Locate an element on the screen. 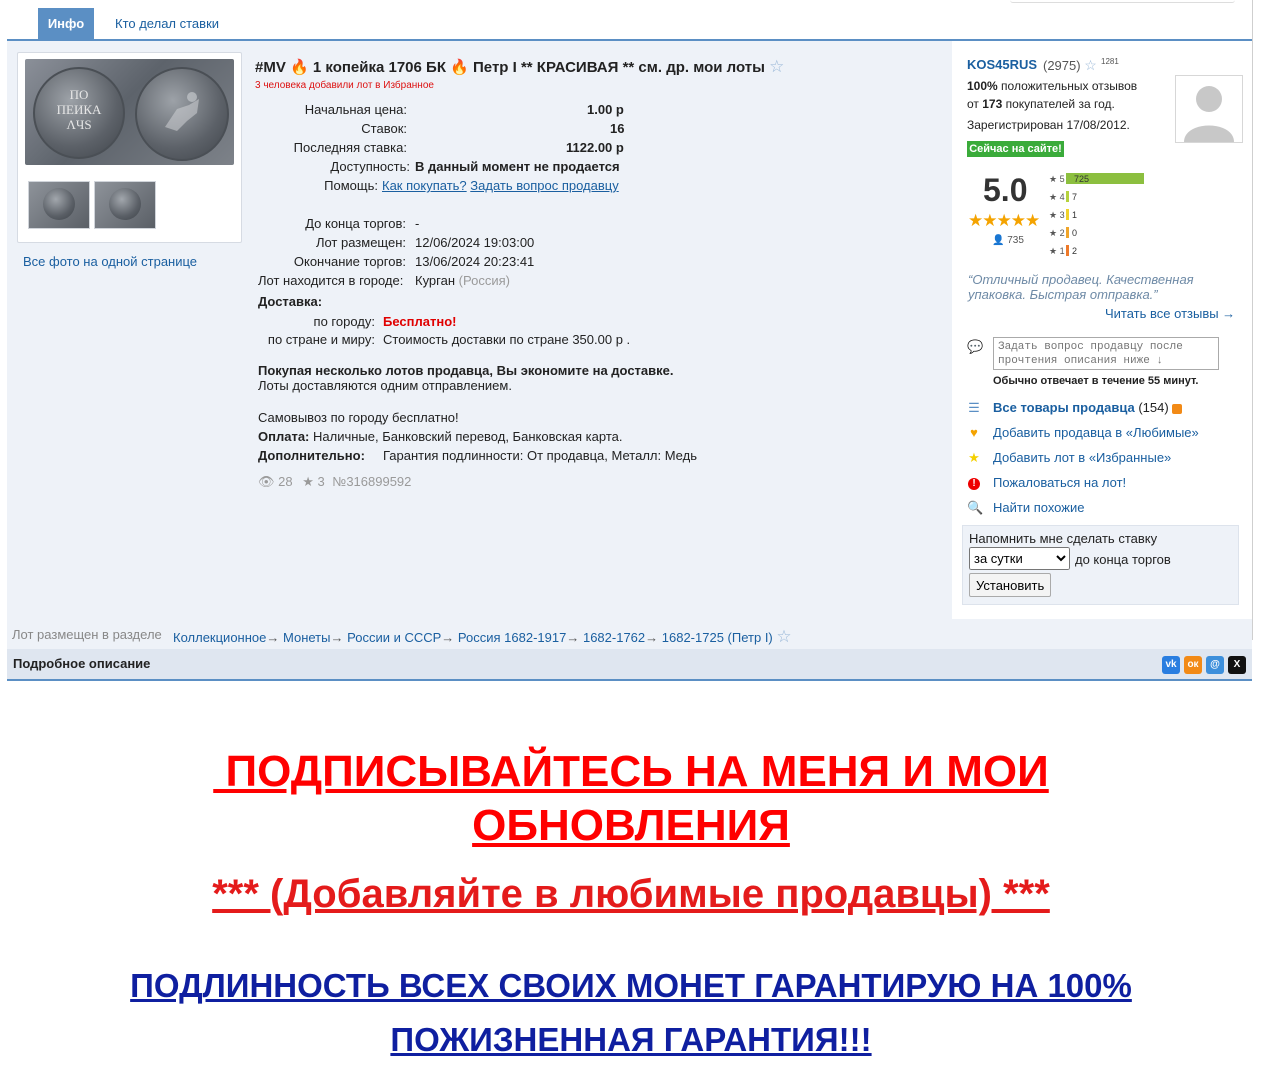  ends-in-value: - is located at coordinates (417, 223).